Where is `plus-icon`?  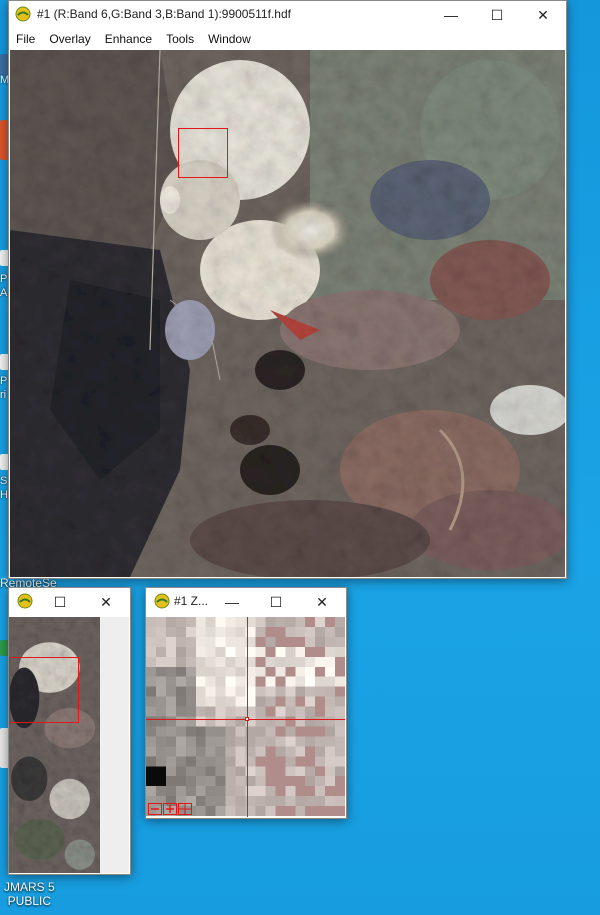
plus-icon is located at coordinates (170, 809).